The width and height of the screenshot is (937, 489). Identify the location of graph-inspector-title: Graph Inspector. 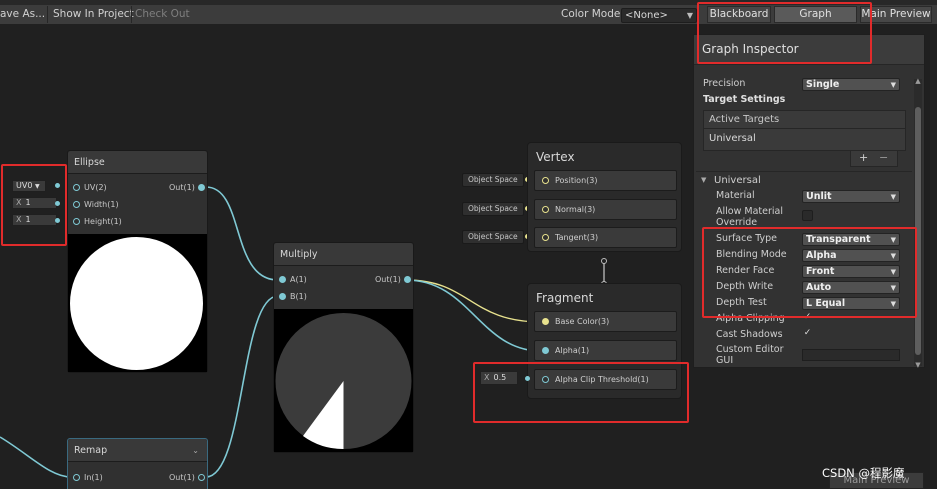
(809, 50).